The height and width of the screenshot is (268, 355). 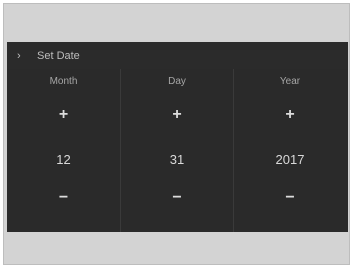 What do you see at coordinates (63, 81) in the screenshot?
I see `month-label: Month` at bounding box center [63, 81].